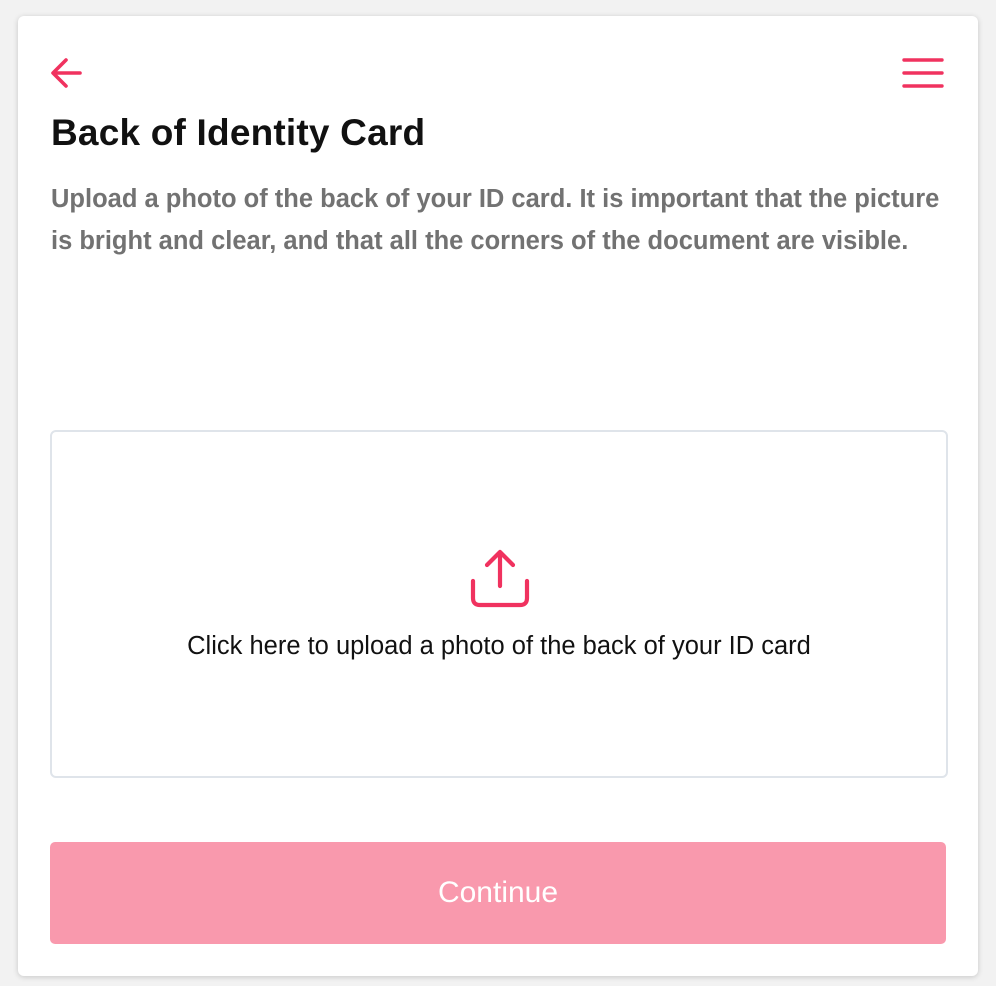 The height and width of the screenshot is (986, 996). I want to click on continue-button: Continue, so click(498, 893).